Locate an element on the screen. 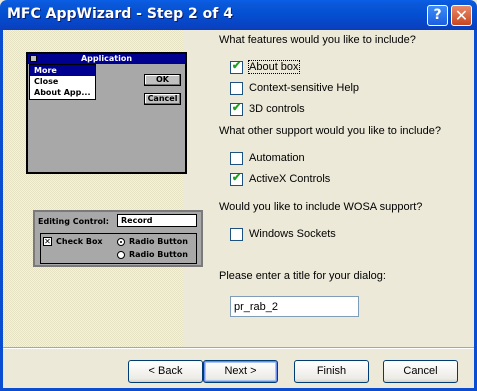 Image resolution: width=477 pixels, height=391 pixels. checkbox-label-about-box: About box is located at coordinates (274, 67).